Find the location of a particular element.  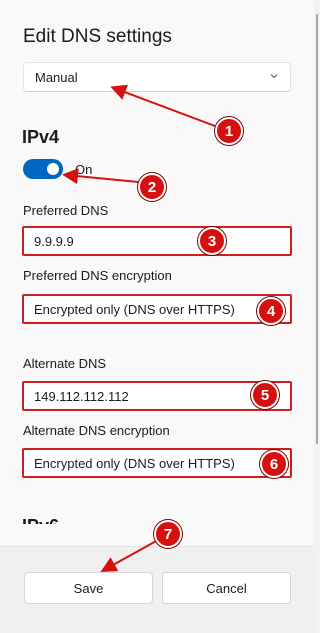

annotation-badge-5: 5 is located at coordinates (265, 395).